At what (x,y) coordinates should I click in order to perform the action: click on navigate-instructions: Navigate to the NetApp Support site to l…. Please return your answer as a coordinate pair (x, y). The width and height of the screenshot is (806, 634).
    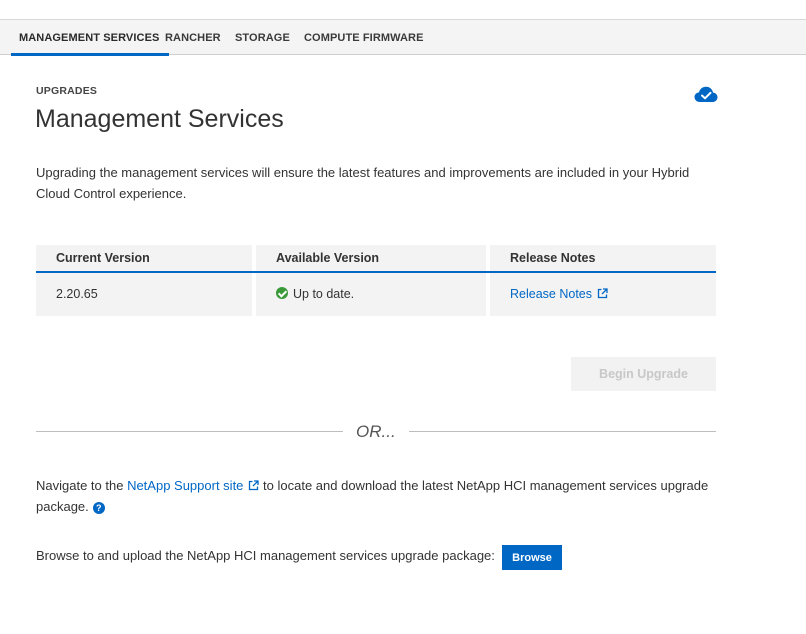
    Looking at the image, I should click on (381, 496).